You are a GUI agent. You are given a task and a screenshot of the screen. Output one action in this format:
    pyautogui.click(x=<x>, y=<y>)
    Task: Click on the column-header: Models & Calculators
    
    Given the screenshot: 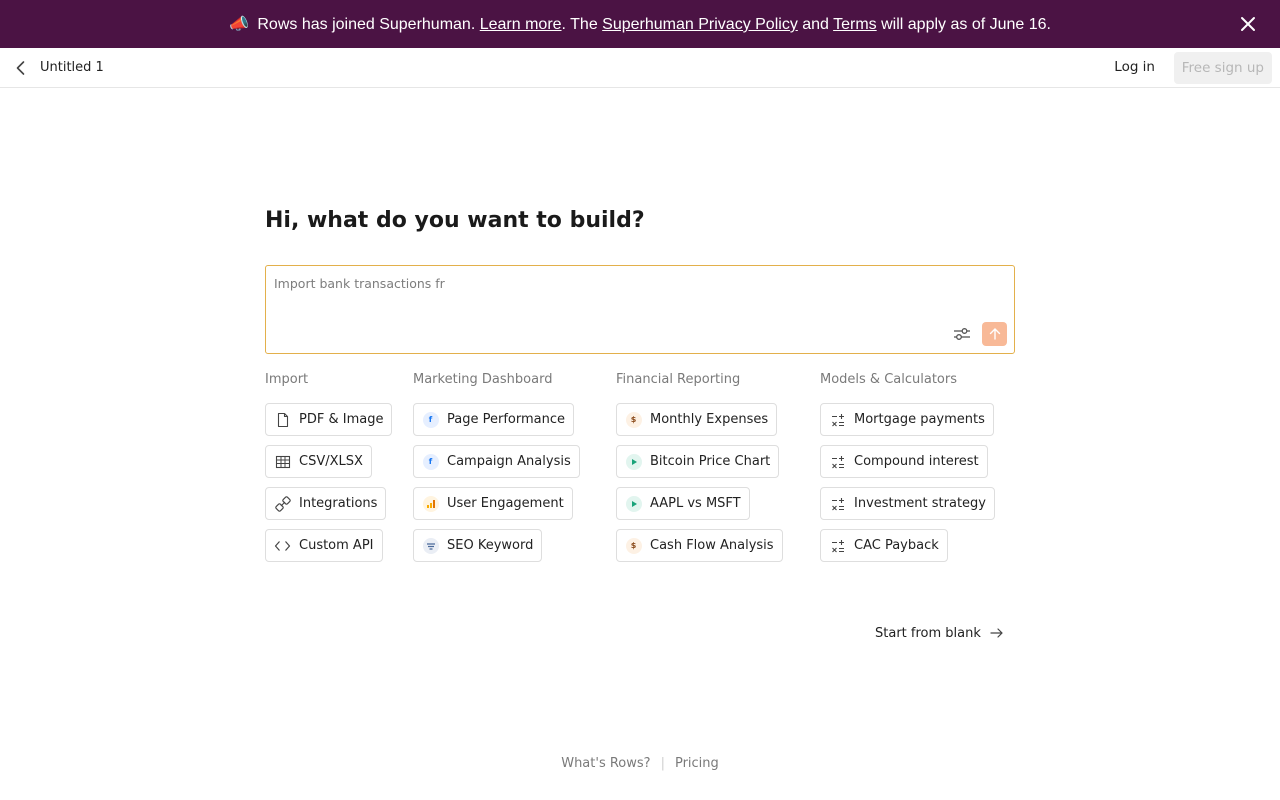 What is the action you would take?
    pyautogui.click(x=888, y=379)
    